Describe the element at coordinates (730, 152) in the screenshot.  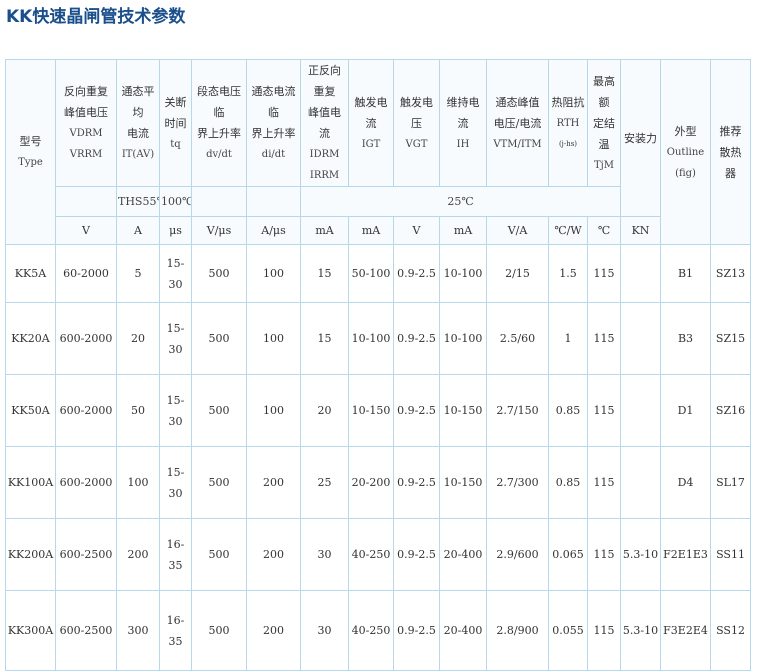
I see `header-heatsink: 推荐 散热 器` at that location.